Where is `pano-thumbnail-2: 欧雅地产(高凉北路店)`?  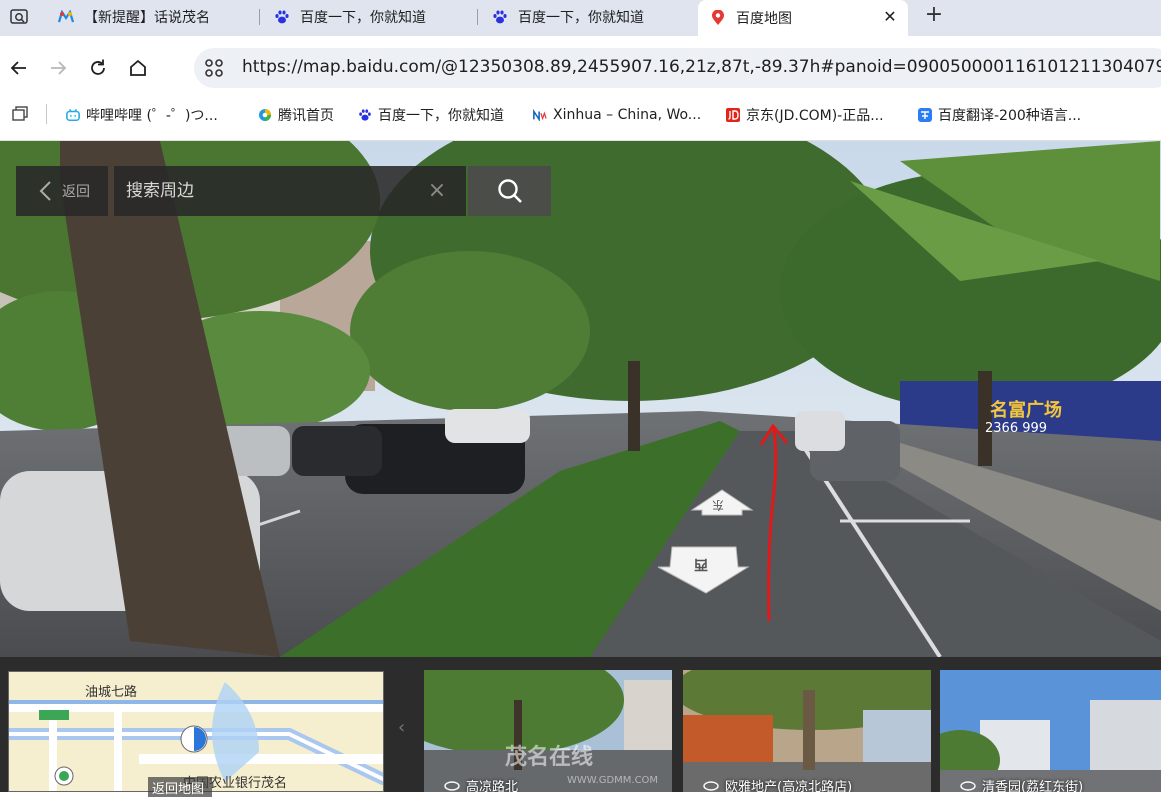 pano-thumbnail-2: 欧雅地产(高凉北路店) is located at coordinates (807, 731).